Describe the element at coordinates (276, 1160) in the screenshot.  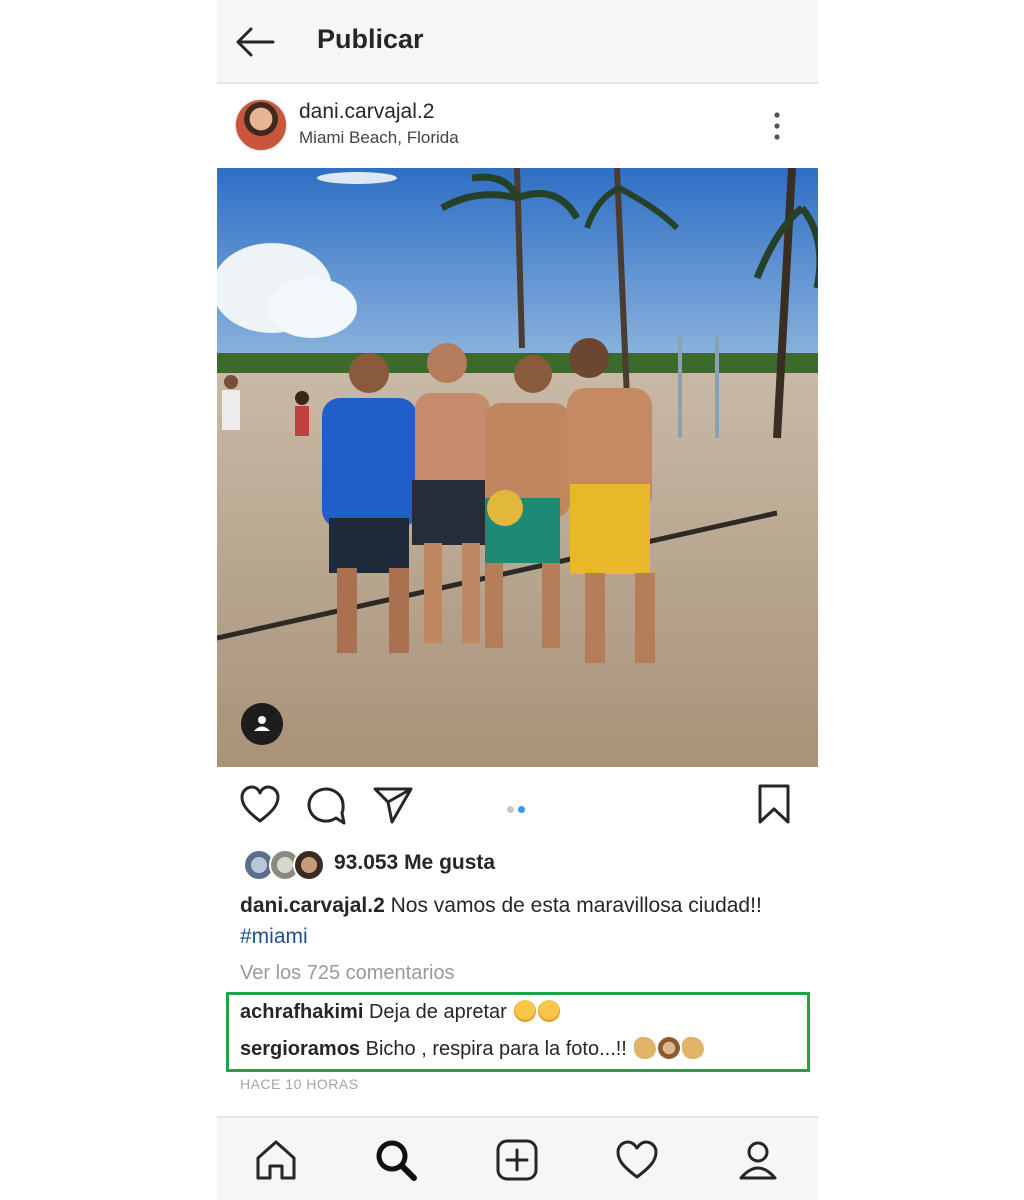
I see `home-icon` at that location.